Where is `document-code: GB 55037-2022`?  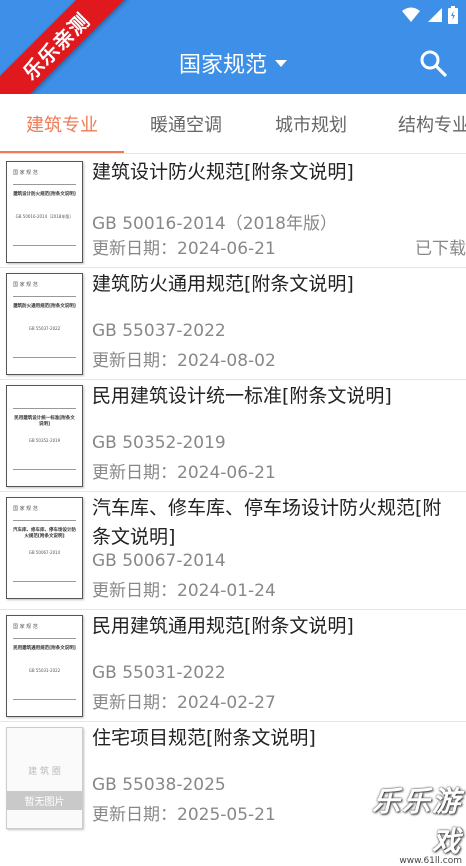
document-code: GB 55037-2022 is located at coordinates (159, 331).